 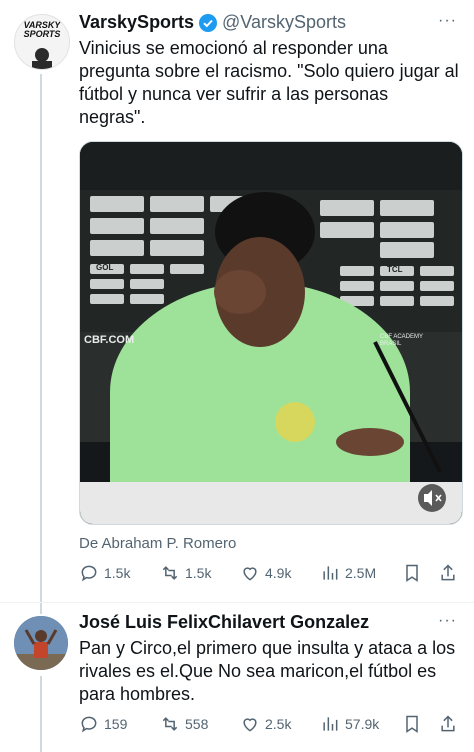 I want to click on retweet-count: 558, so click(x=197, y=724).